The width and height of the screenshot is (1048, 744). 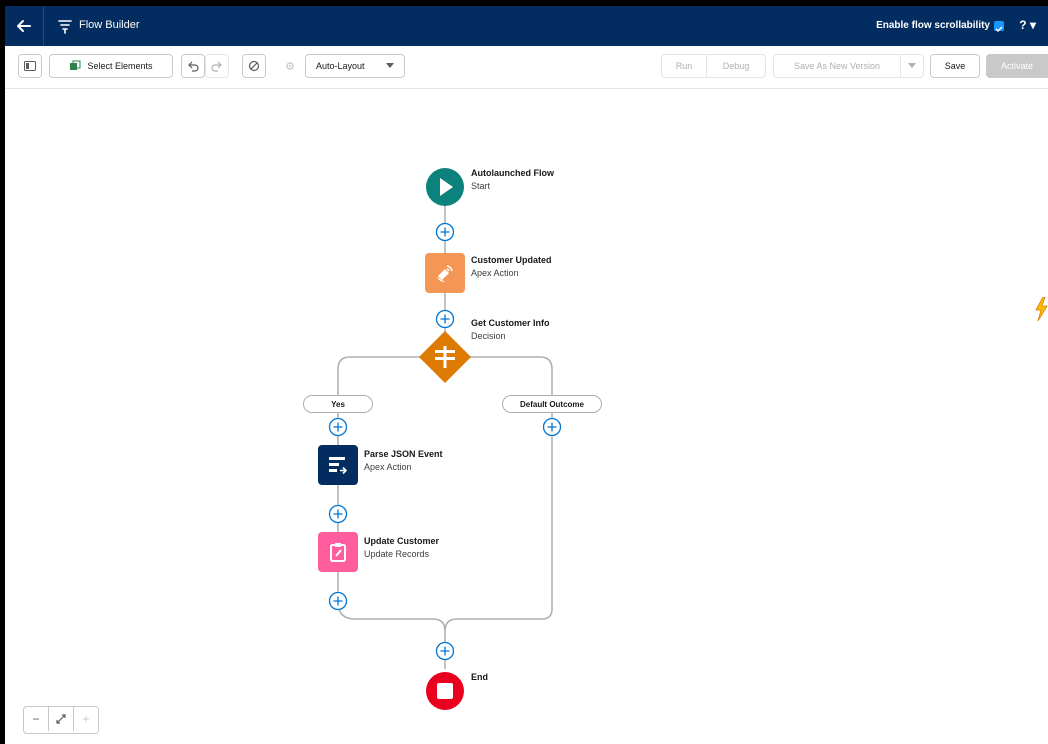 I want to click on app-title: Flow Builder, so click(x=109, y=25).